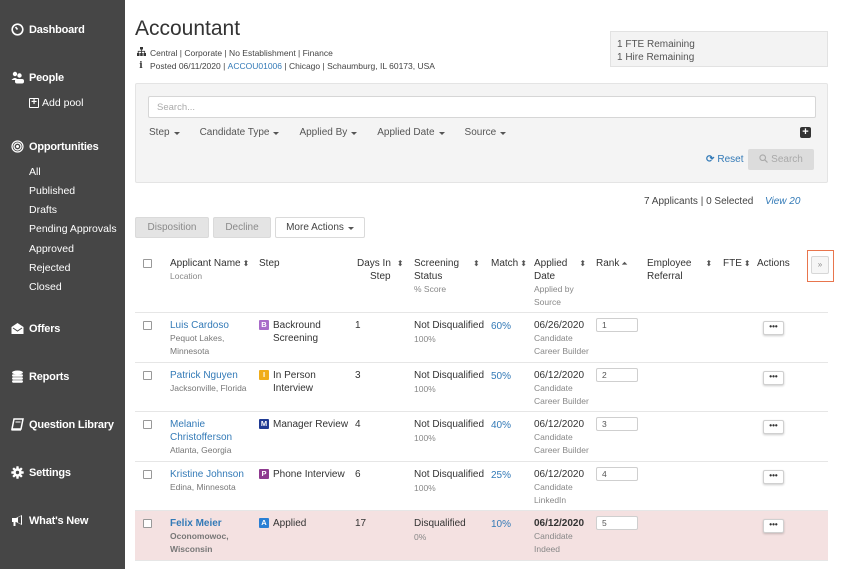 This screenshot has width=844, height=569. Describe the element at coordinates (147, 263) in the screenshot. I see `select-all-checkbox` at that location.